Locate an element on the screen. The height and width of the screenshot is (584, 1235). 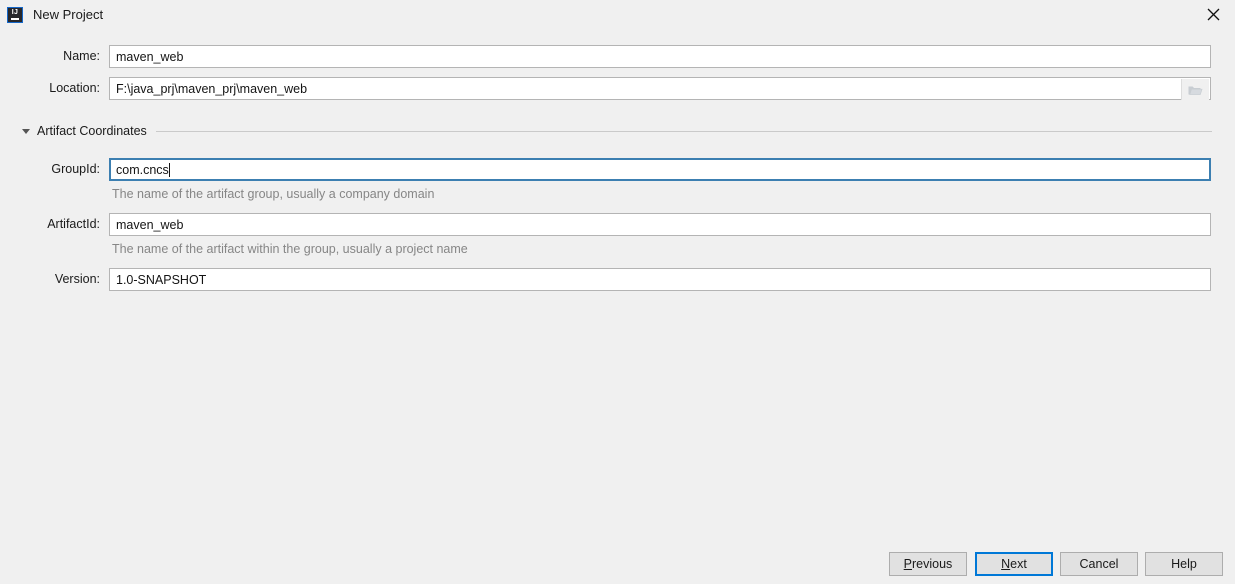
artifactid-input: maven_web is located at coordinates (660, 224).